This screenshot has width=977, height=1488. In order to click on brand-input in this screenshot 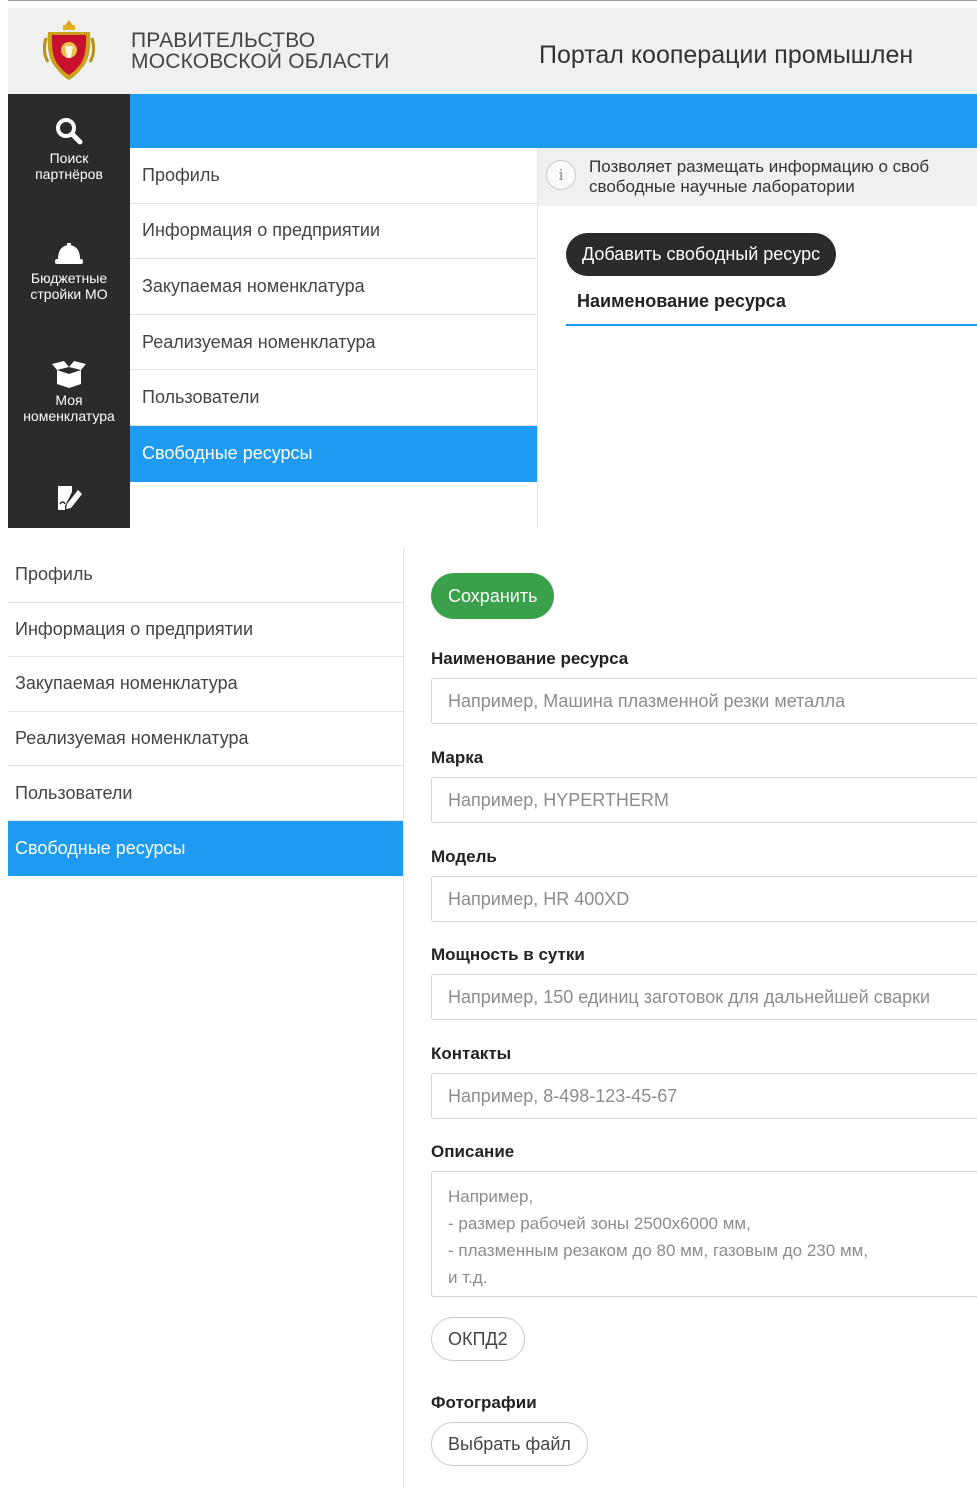, I will do `click(704, 800)`.